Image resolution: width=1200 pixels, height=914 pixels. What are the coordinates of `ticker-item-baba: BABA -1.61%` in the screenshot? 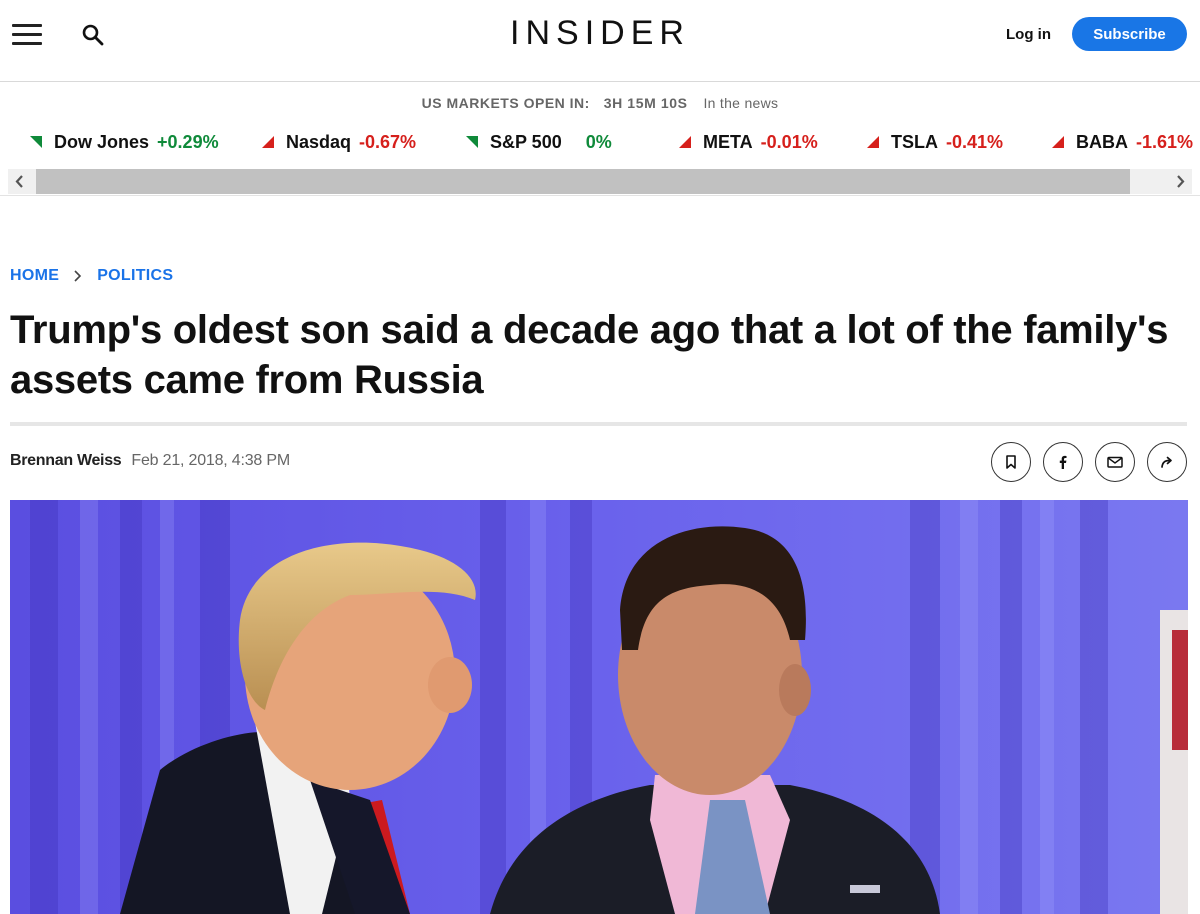 It's located at (1122, 142).